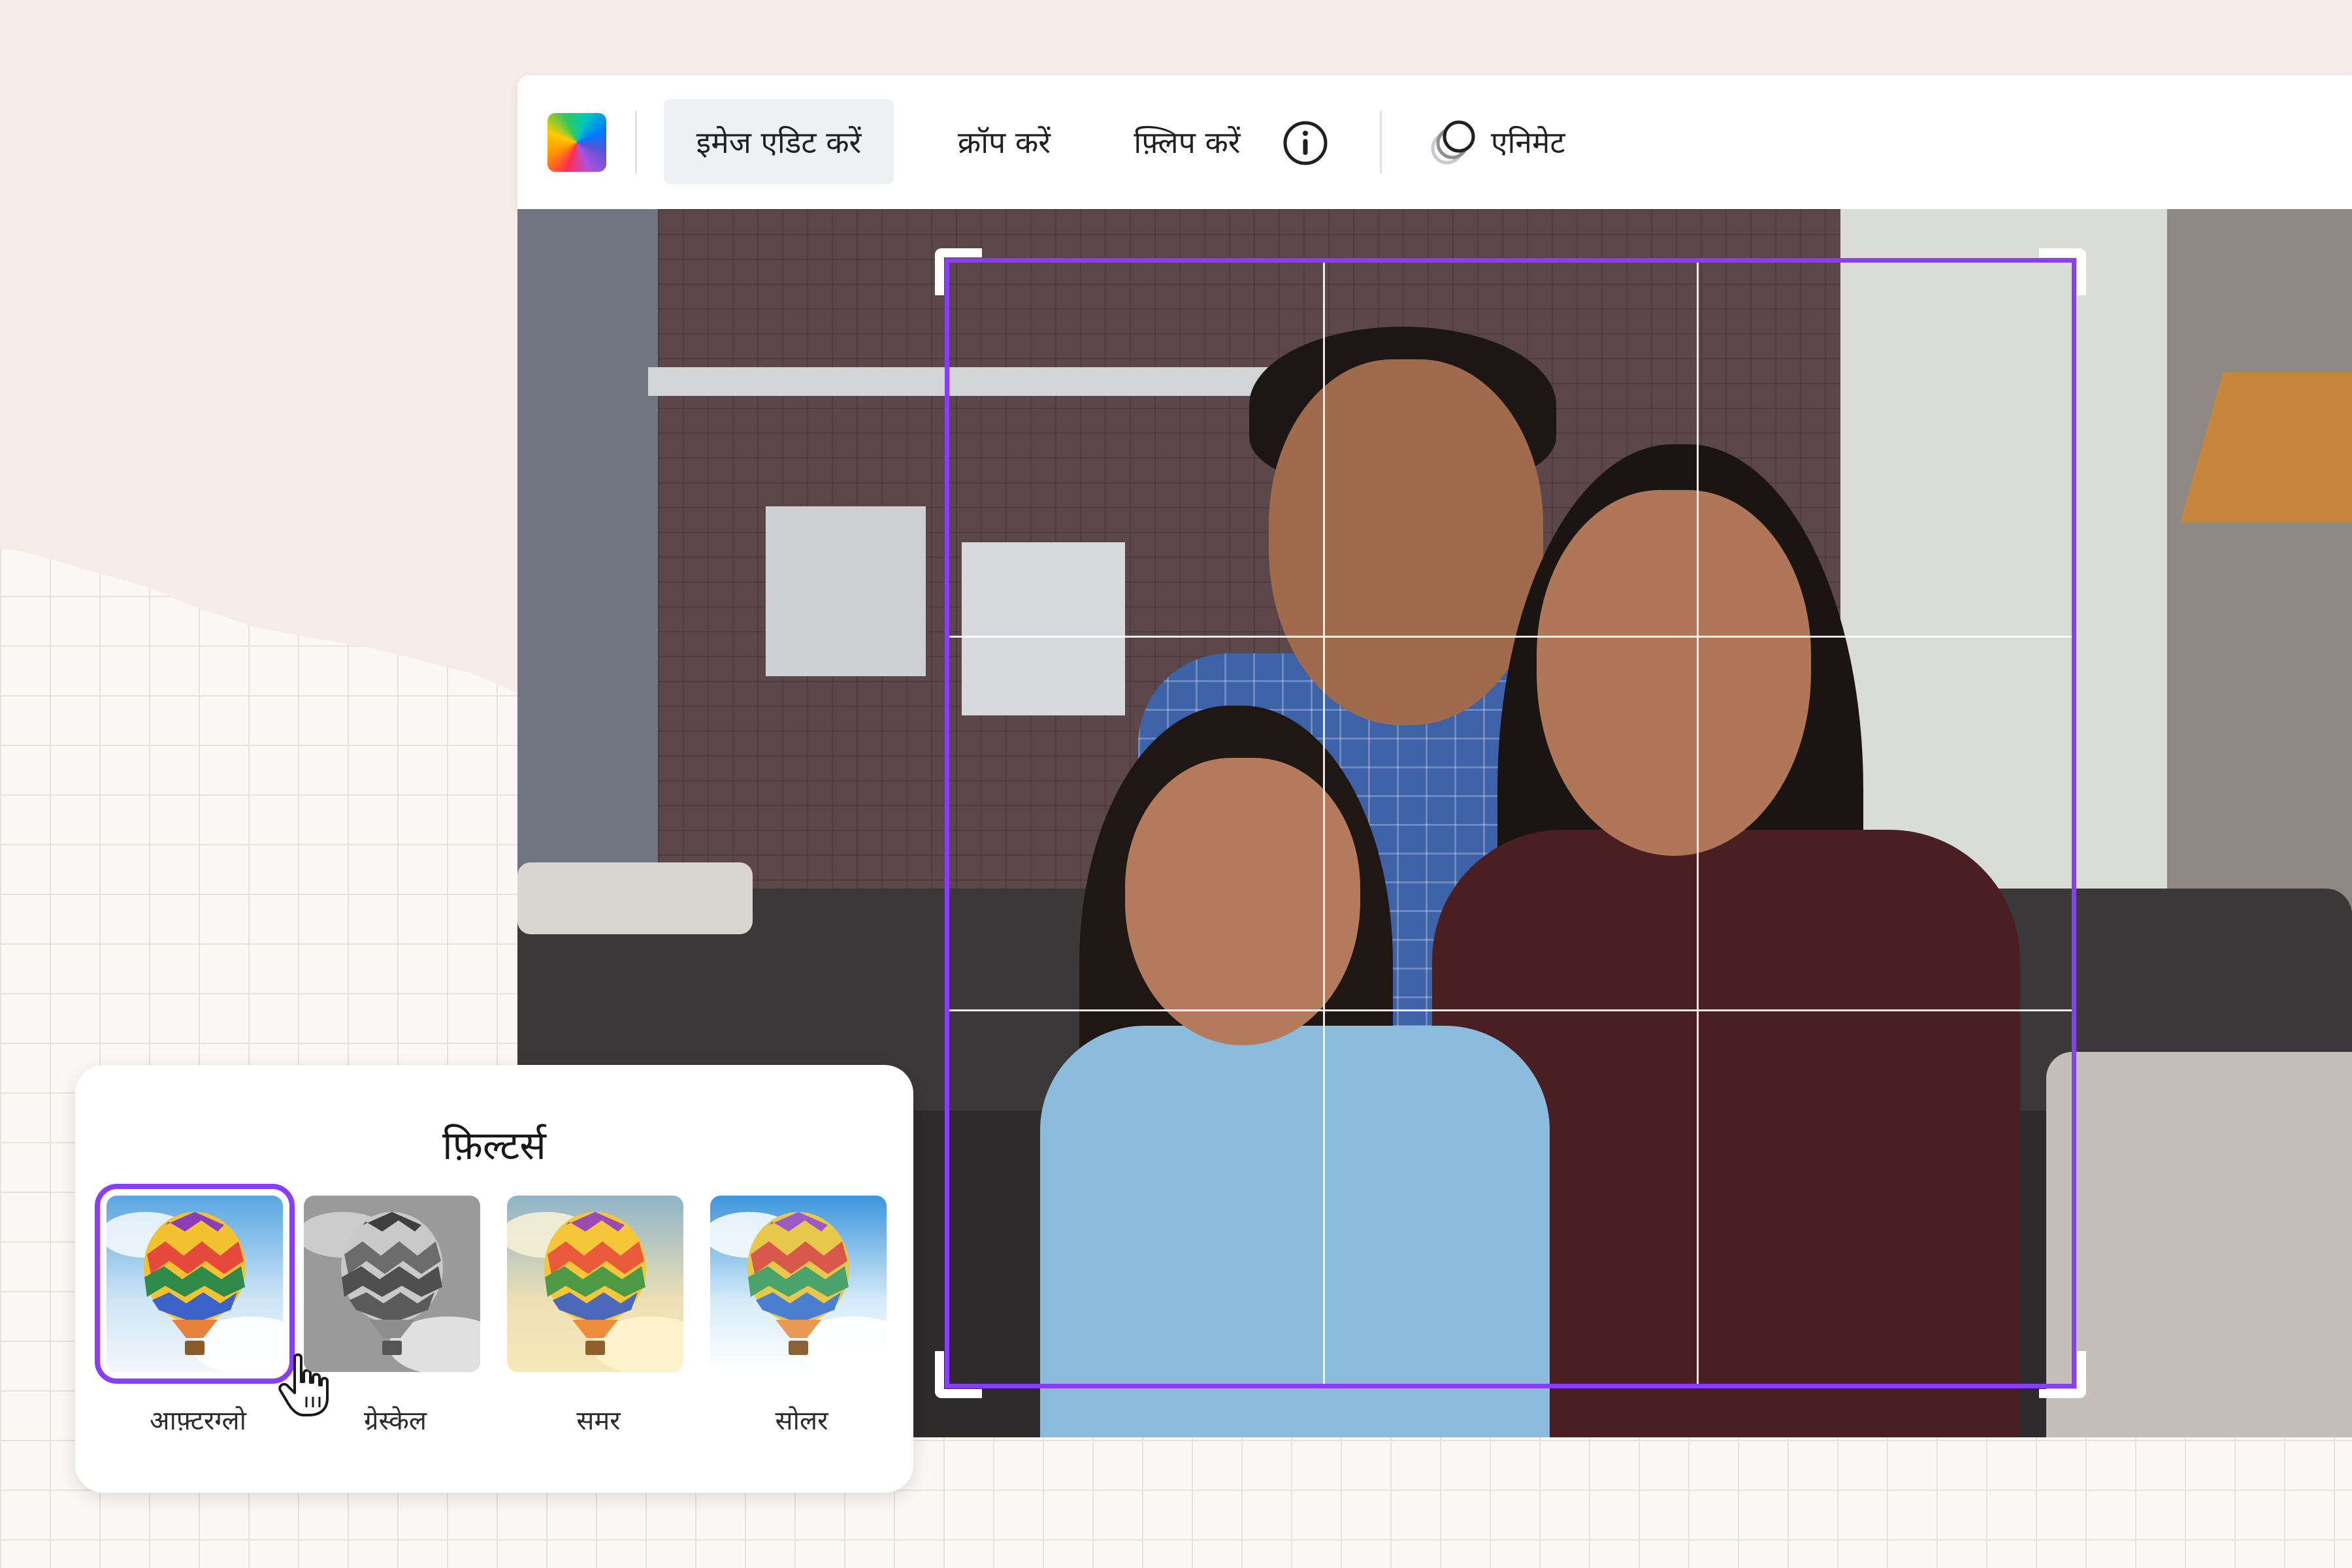 The height and width of the screenshot is (1568, 2352). What do you see at coordinates (958, 271) in the screenshot?
I see `crop-handle-top-left` at bounding box center [958, 271].